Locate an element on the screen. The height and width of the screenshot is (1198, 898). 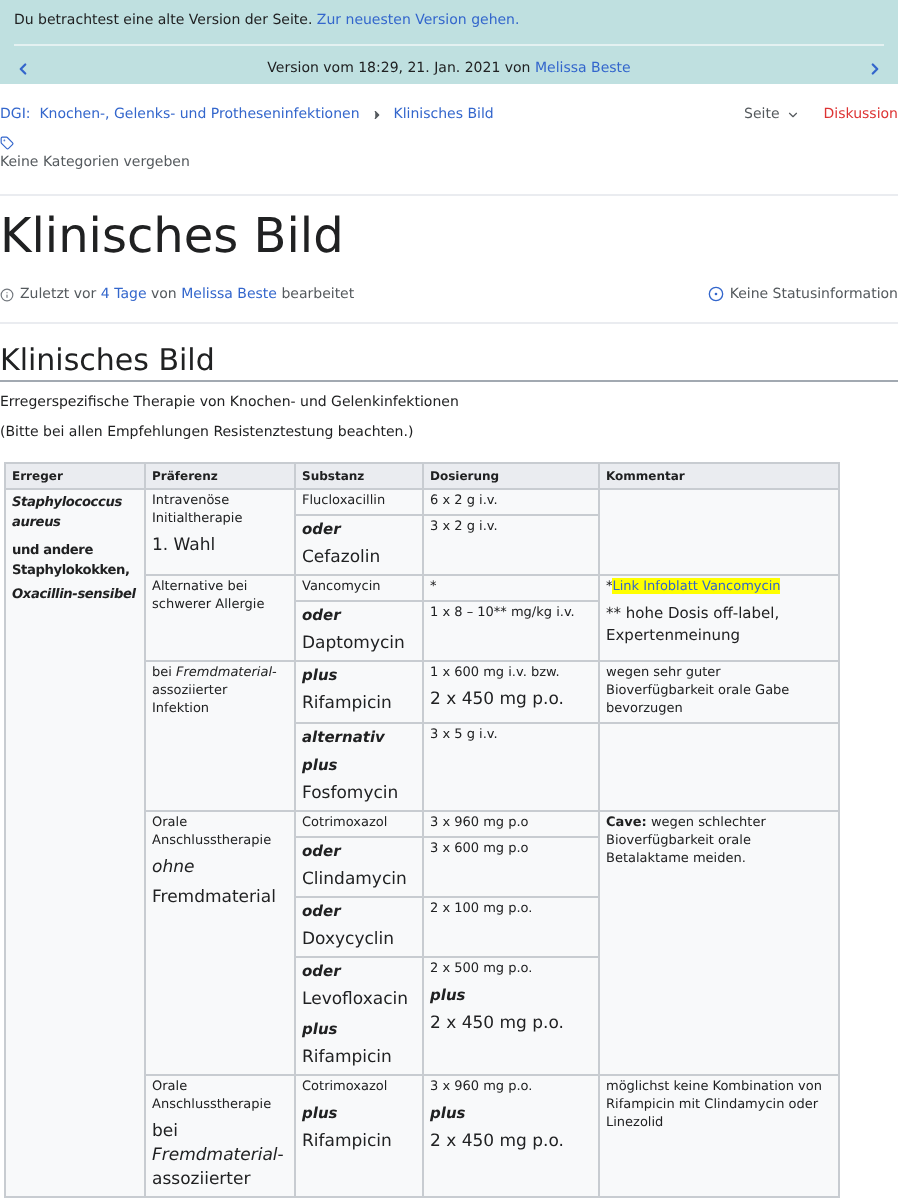
preference-text: Fremdmaterial is located at coordinates (215, 898).